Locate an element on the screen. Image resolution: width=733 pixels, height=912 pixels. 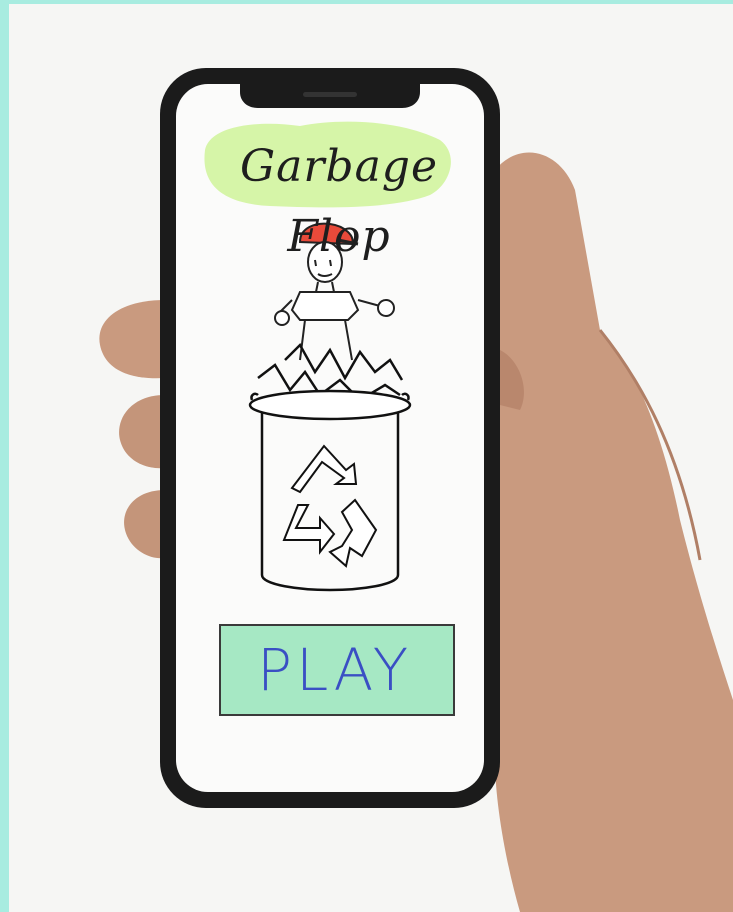
speaker-grille is located at coordinates (330, 94).